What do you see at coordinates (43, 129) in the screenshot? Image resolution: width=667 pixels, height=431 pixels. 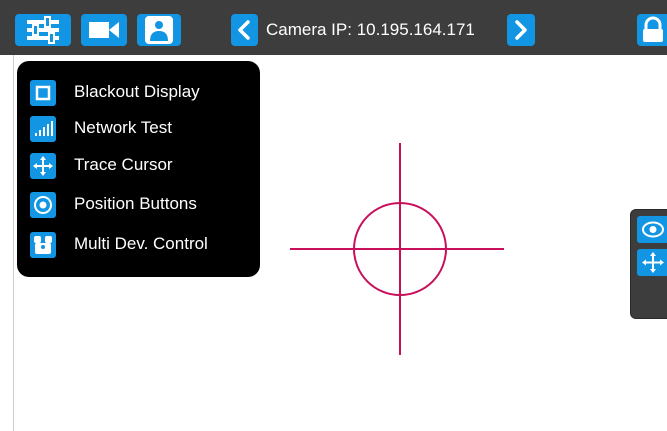 I see `signal-bars-icon` at bounding box center [43, 129].